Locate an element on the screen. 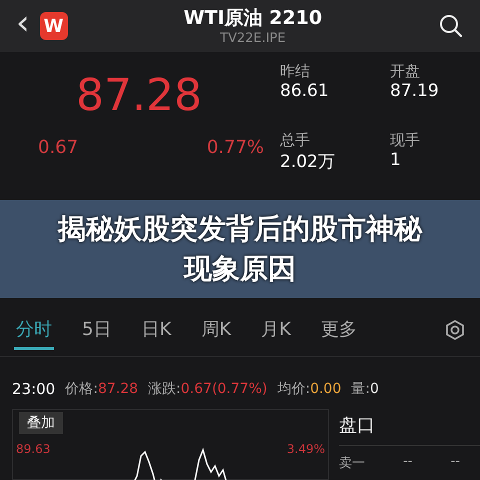 Image resolution: width=480 pixels, height=480 pixels. chart-tab: 日K is located at coordinates (156, 330).